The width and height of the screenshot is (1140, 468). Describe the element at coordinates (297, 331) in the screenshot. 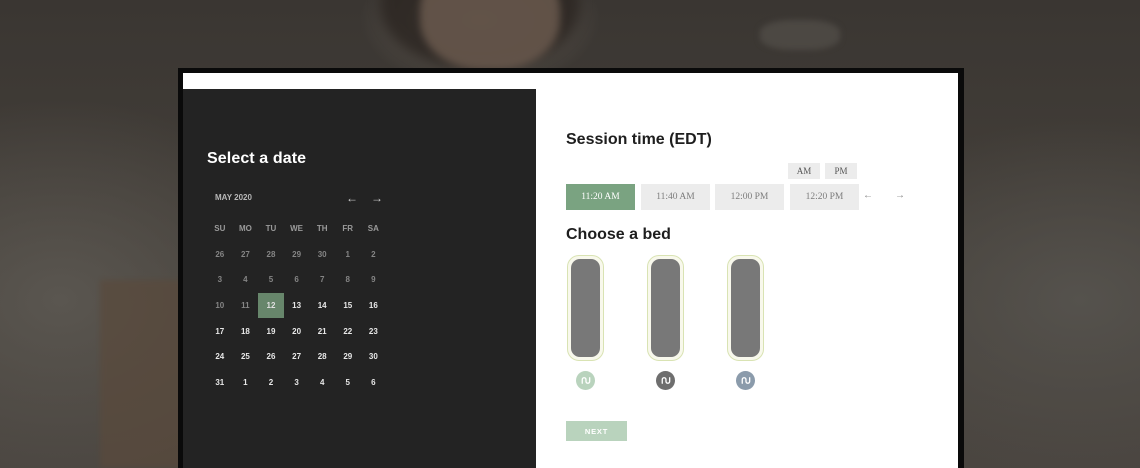

I see `calendar-day: 20` at that location.